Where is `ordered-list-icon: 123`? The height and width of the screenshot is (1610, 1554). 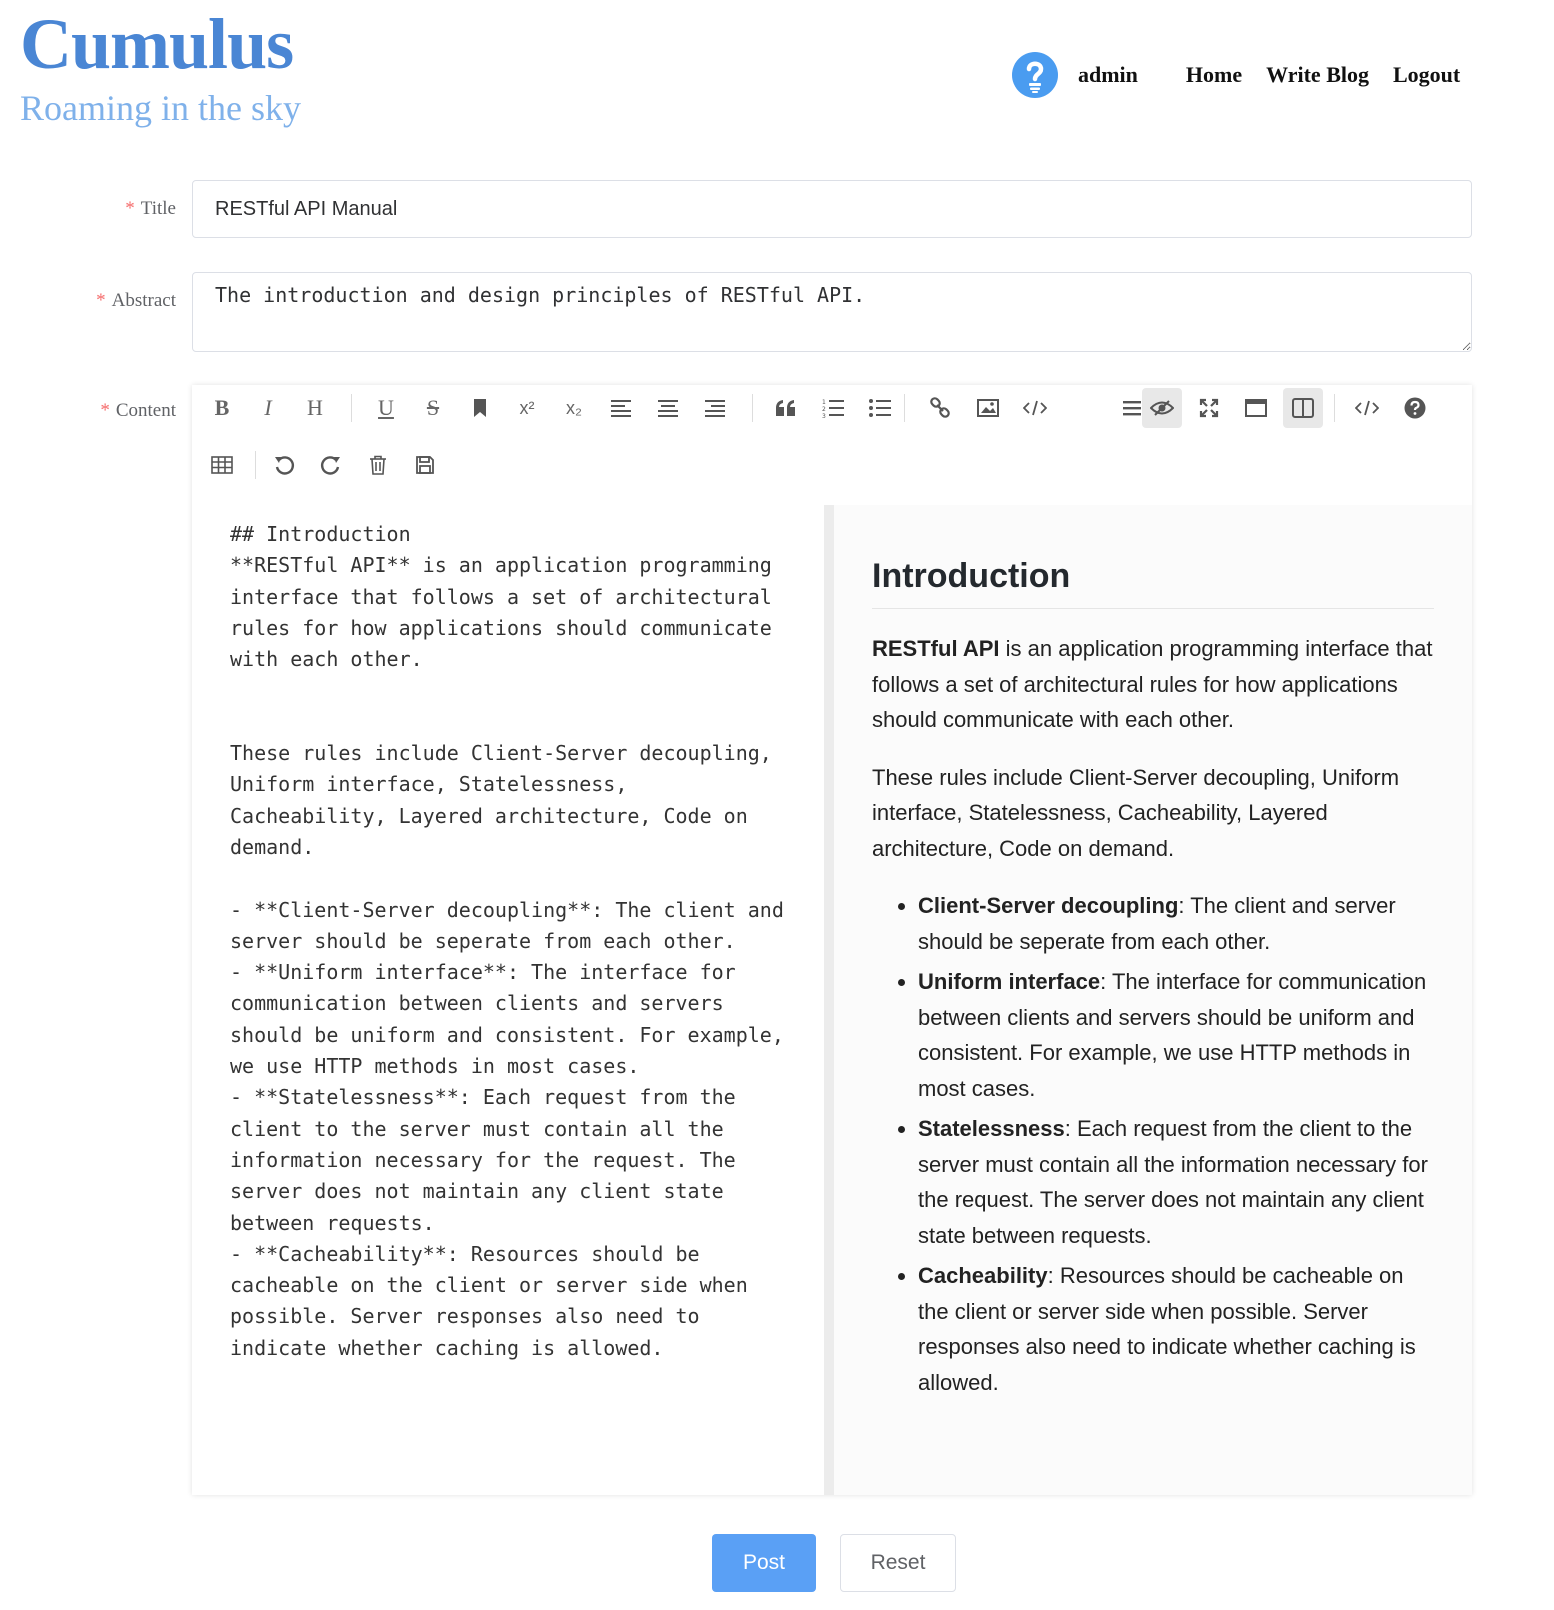
ordered-list-icon: 123 is located at coordinates (833, 408).